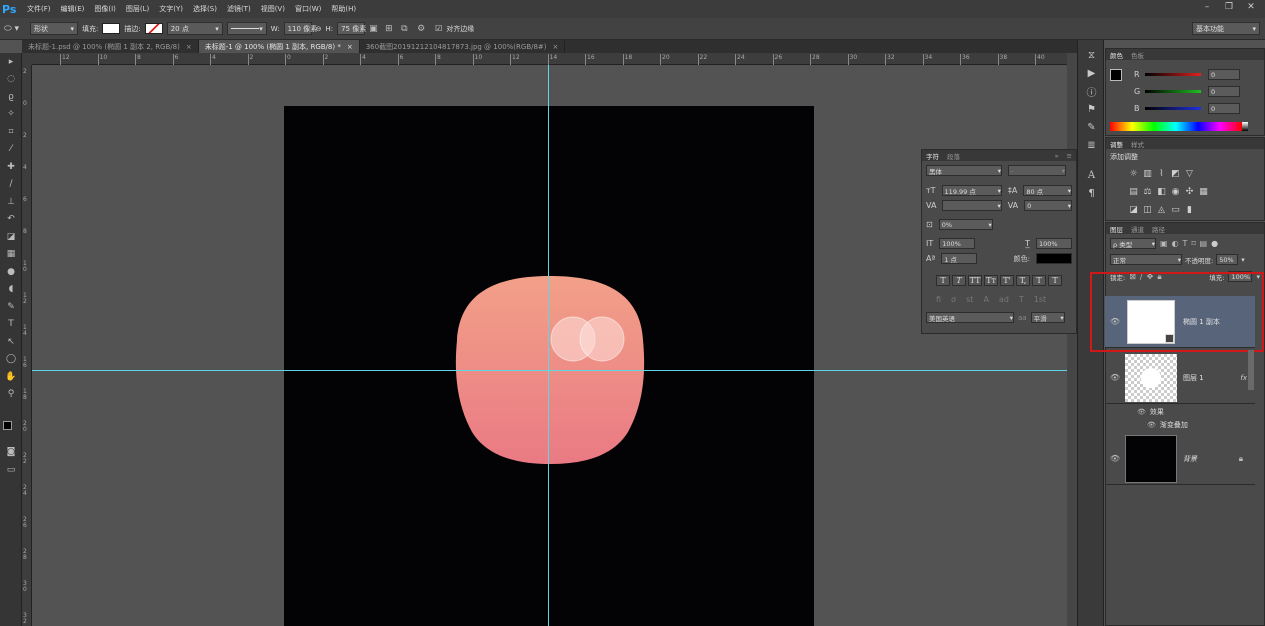  I want to click on layer-row-layer-1: 👁︎ 图层 1 fx, so click(1180, 378).